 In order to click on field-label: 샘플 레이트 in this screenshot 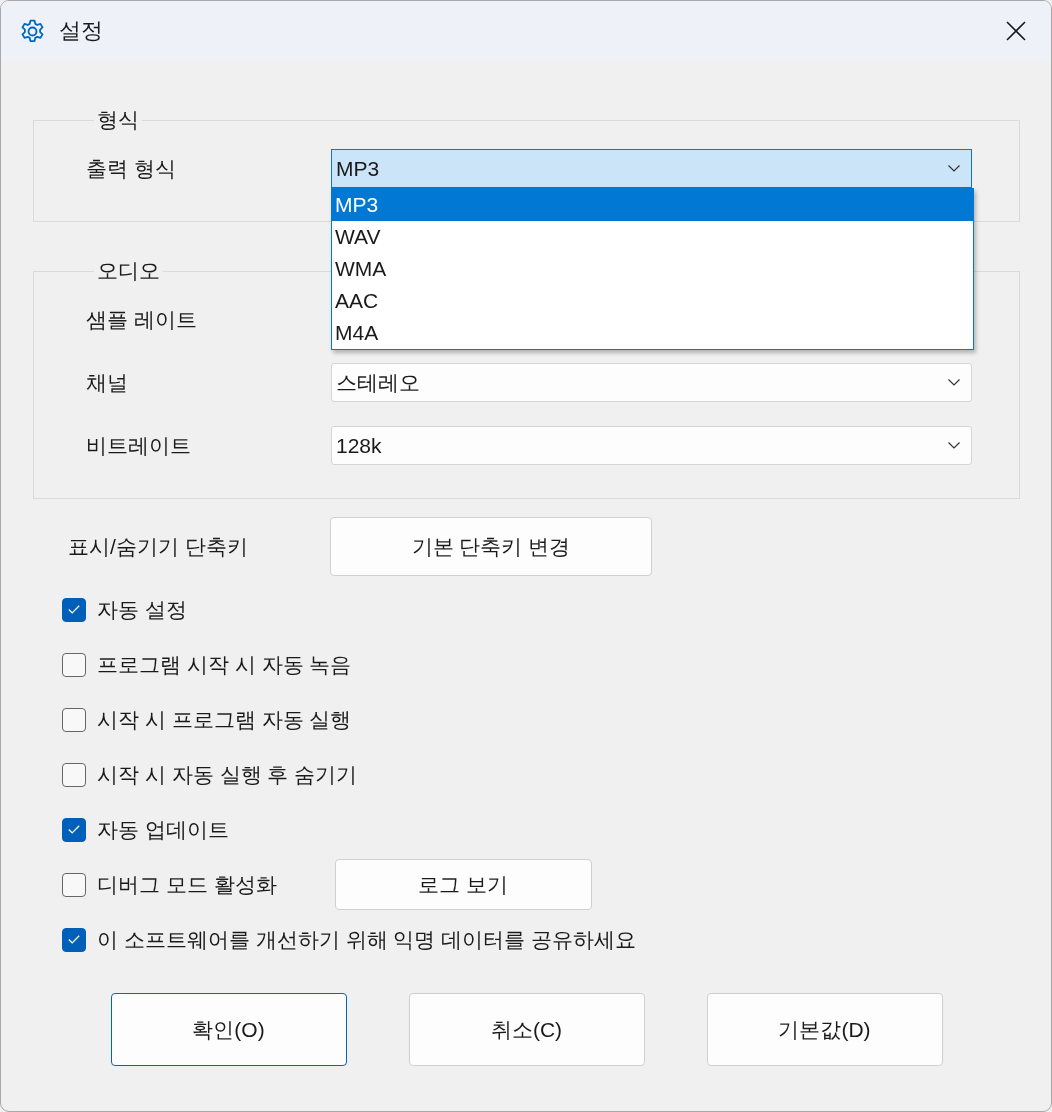, I will do `click(142, 319)`.